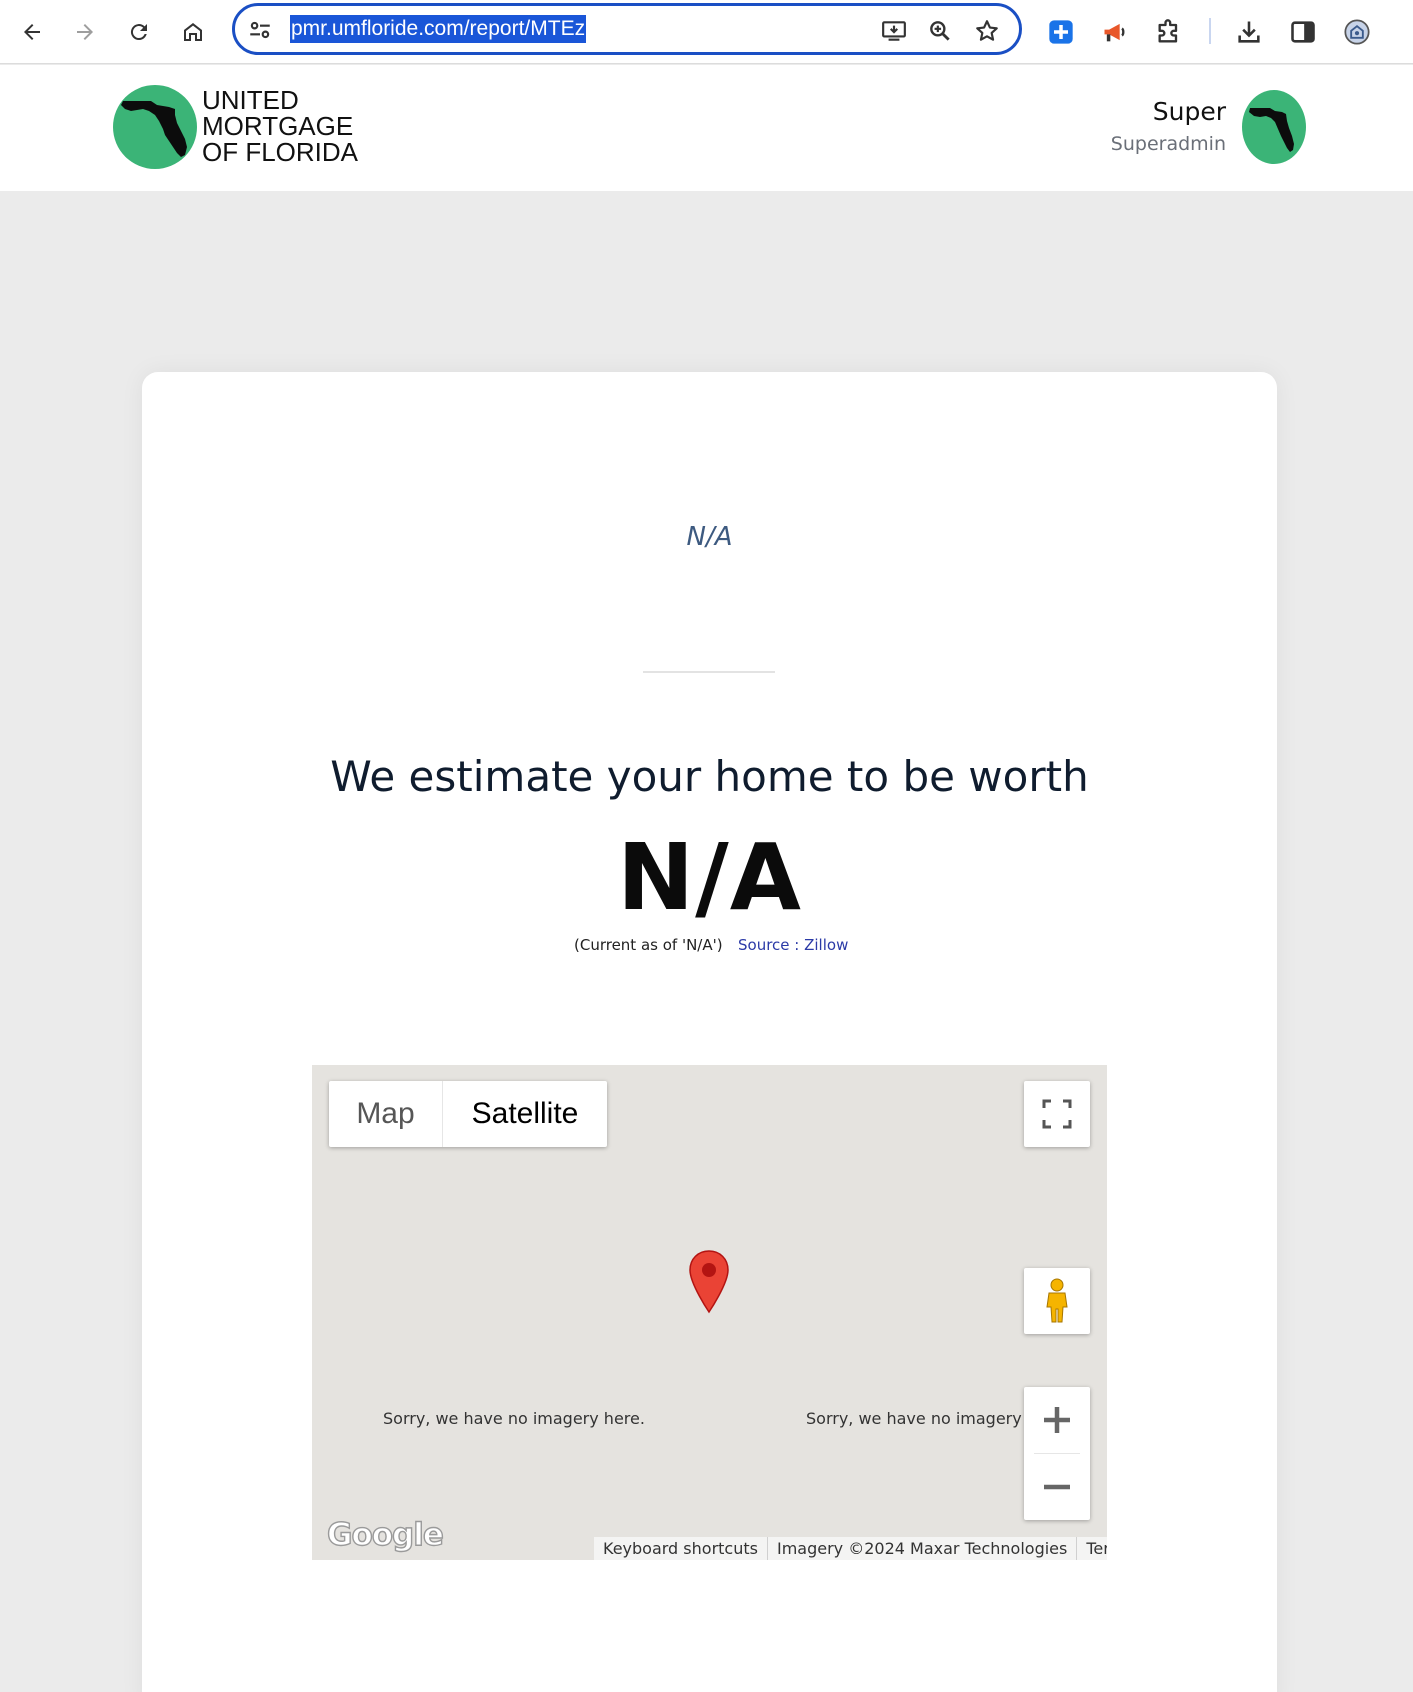 Image resolution: width=1413 pixels, height=1692 pixels. I want to click on minus-icon, so click(1057, 1487).